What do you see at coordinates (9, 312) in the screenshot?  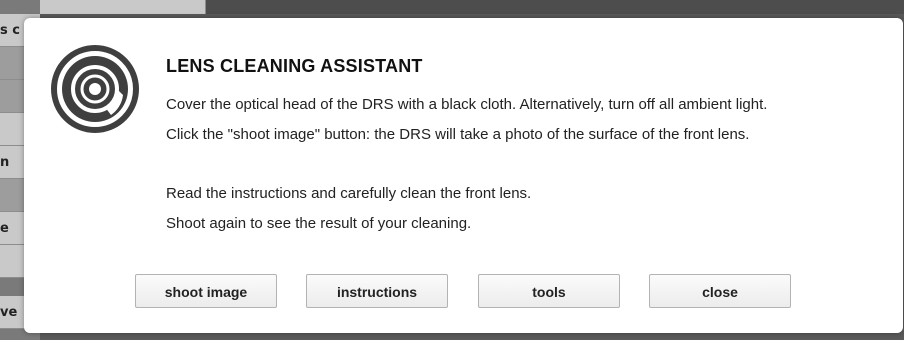 I see `background-row-text: ve` at bounding box center [9, 312].